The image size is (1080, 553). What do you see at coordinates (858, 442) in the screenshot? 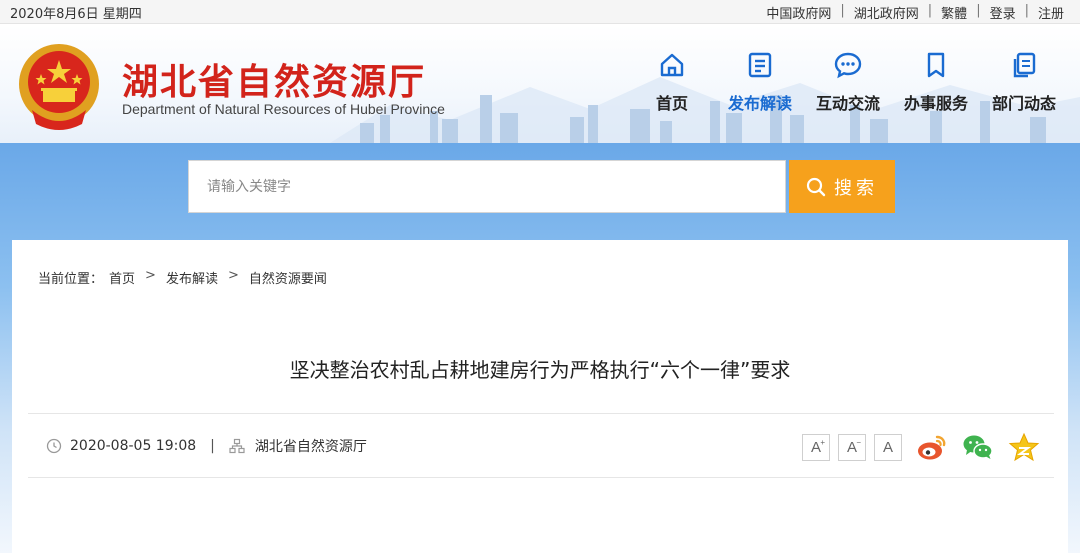
I see `minus-icon: −` at bounding box center [858, 442].